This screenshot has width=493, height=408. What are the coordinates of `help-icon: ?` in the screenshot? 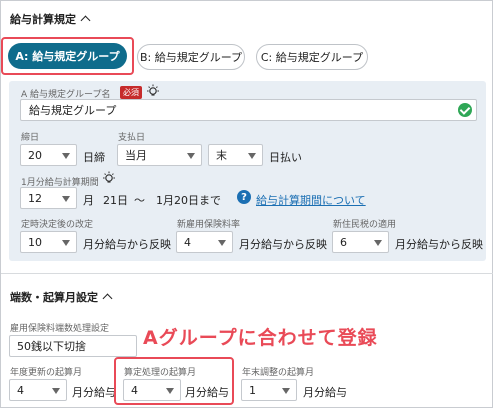 It's located at (244, 197).